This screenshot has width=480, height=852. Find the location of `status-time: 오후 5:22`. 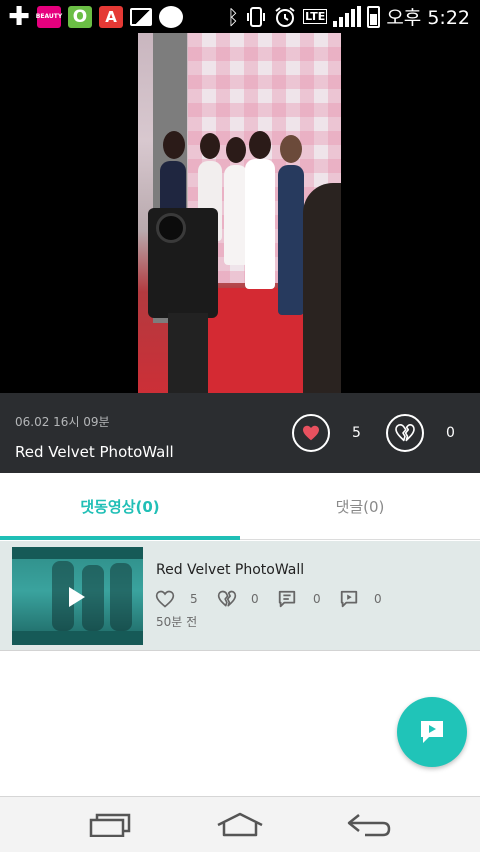

status-time: 오후 5:22 is located at coordinates (428, 18).